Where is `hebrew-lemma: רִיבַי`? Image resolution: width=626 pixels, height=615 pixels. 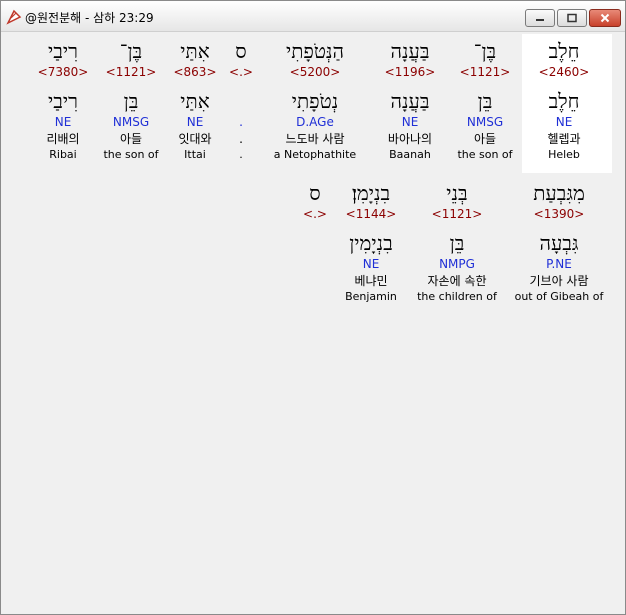
hebrew-lemma: רִיבַי is located at coordinates (63, 101).